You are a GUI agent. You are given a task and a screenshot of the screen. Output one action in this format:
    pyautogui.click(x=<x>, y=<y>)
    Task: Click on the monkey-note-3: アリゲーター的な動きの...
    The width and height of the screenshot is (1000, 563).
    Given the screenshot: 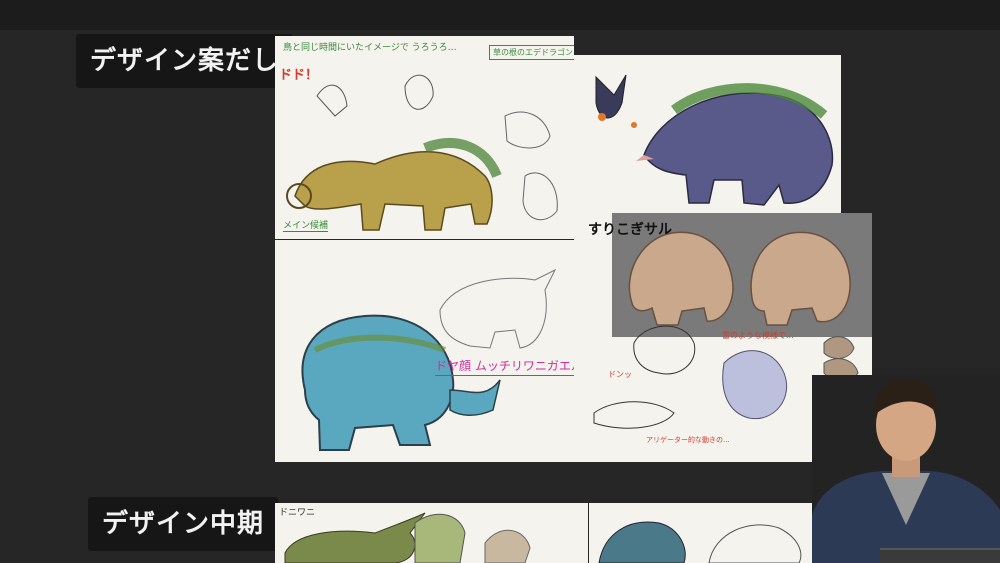 What is the action you would take?
    pyautogui.click(x=688, y=440)
    